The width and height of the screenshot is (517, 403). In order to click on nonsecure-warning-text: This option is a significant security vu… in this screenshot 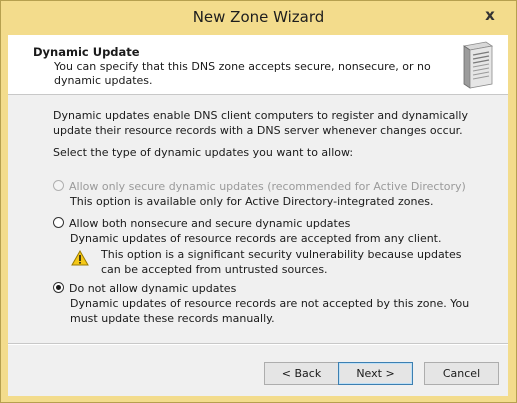, I will do `click(281, 262)`.